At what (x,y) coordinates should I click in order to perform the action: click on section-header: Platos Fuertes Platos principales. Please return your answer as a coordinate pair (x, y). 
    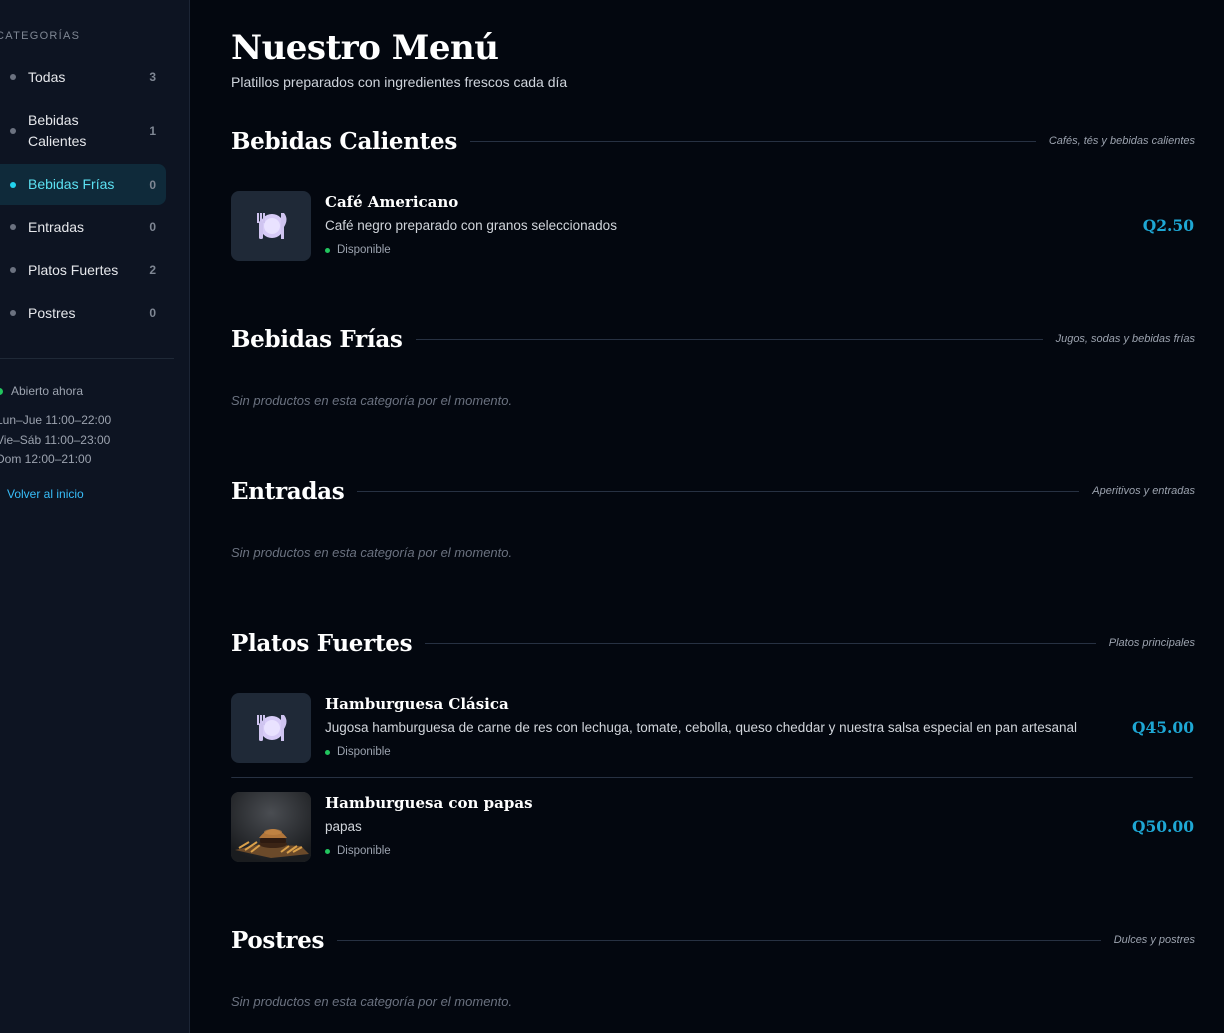
    Looking at the image, I should click on (713, 643).